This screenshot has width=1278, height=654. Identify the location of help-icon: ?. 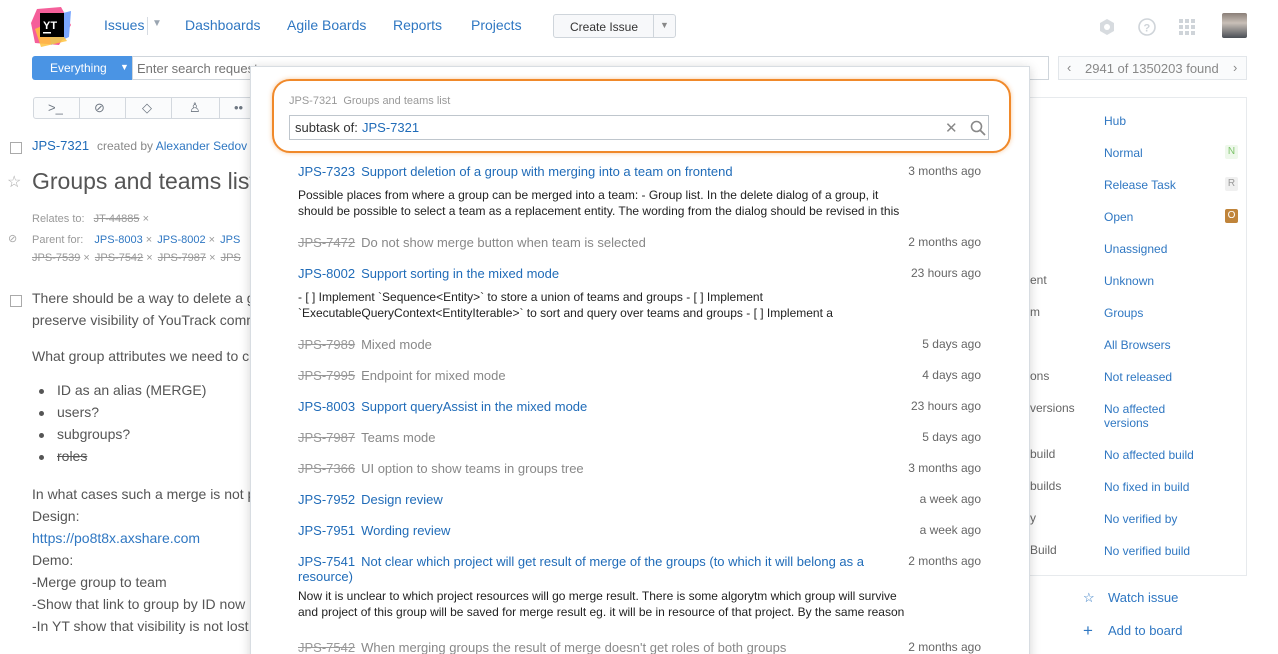
(1147, 27).